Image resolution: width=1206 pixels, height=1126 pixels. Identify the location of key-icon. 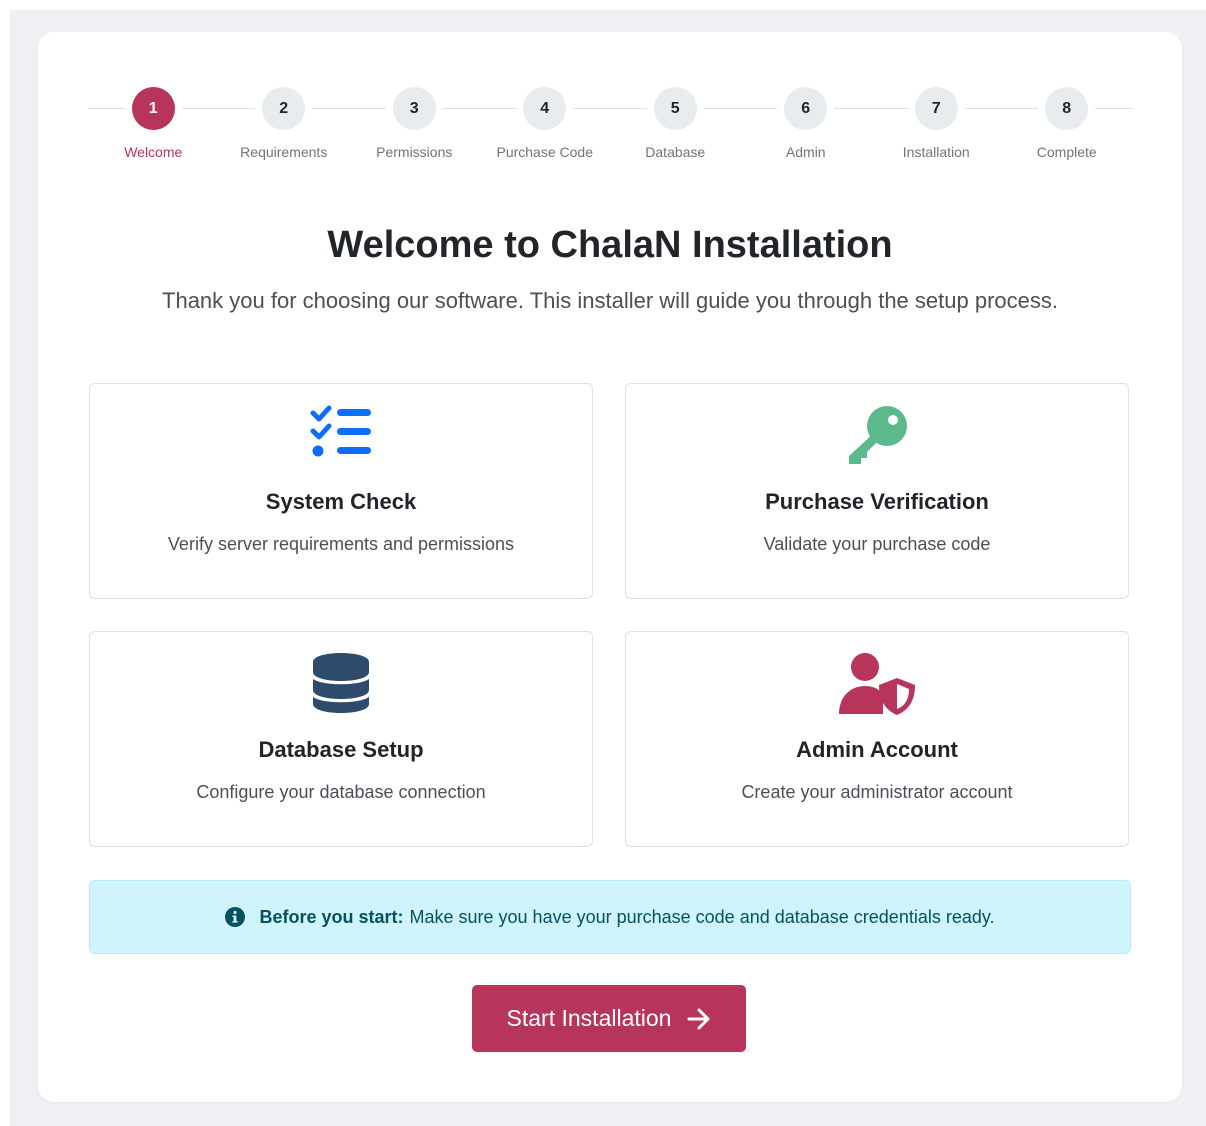
(877, 435).